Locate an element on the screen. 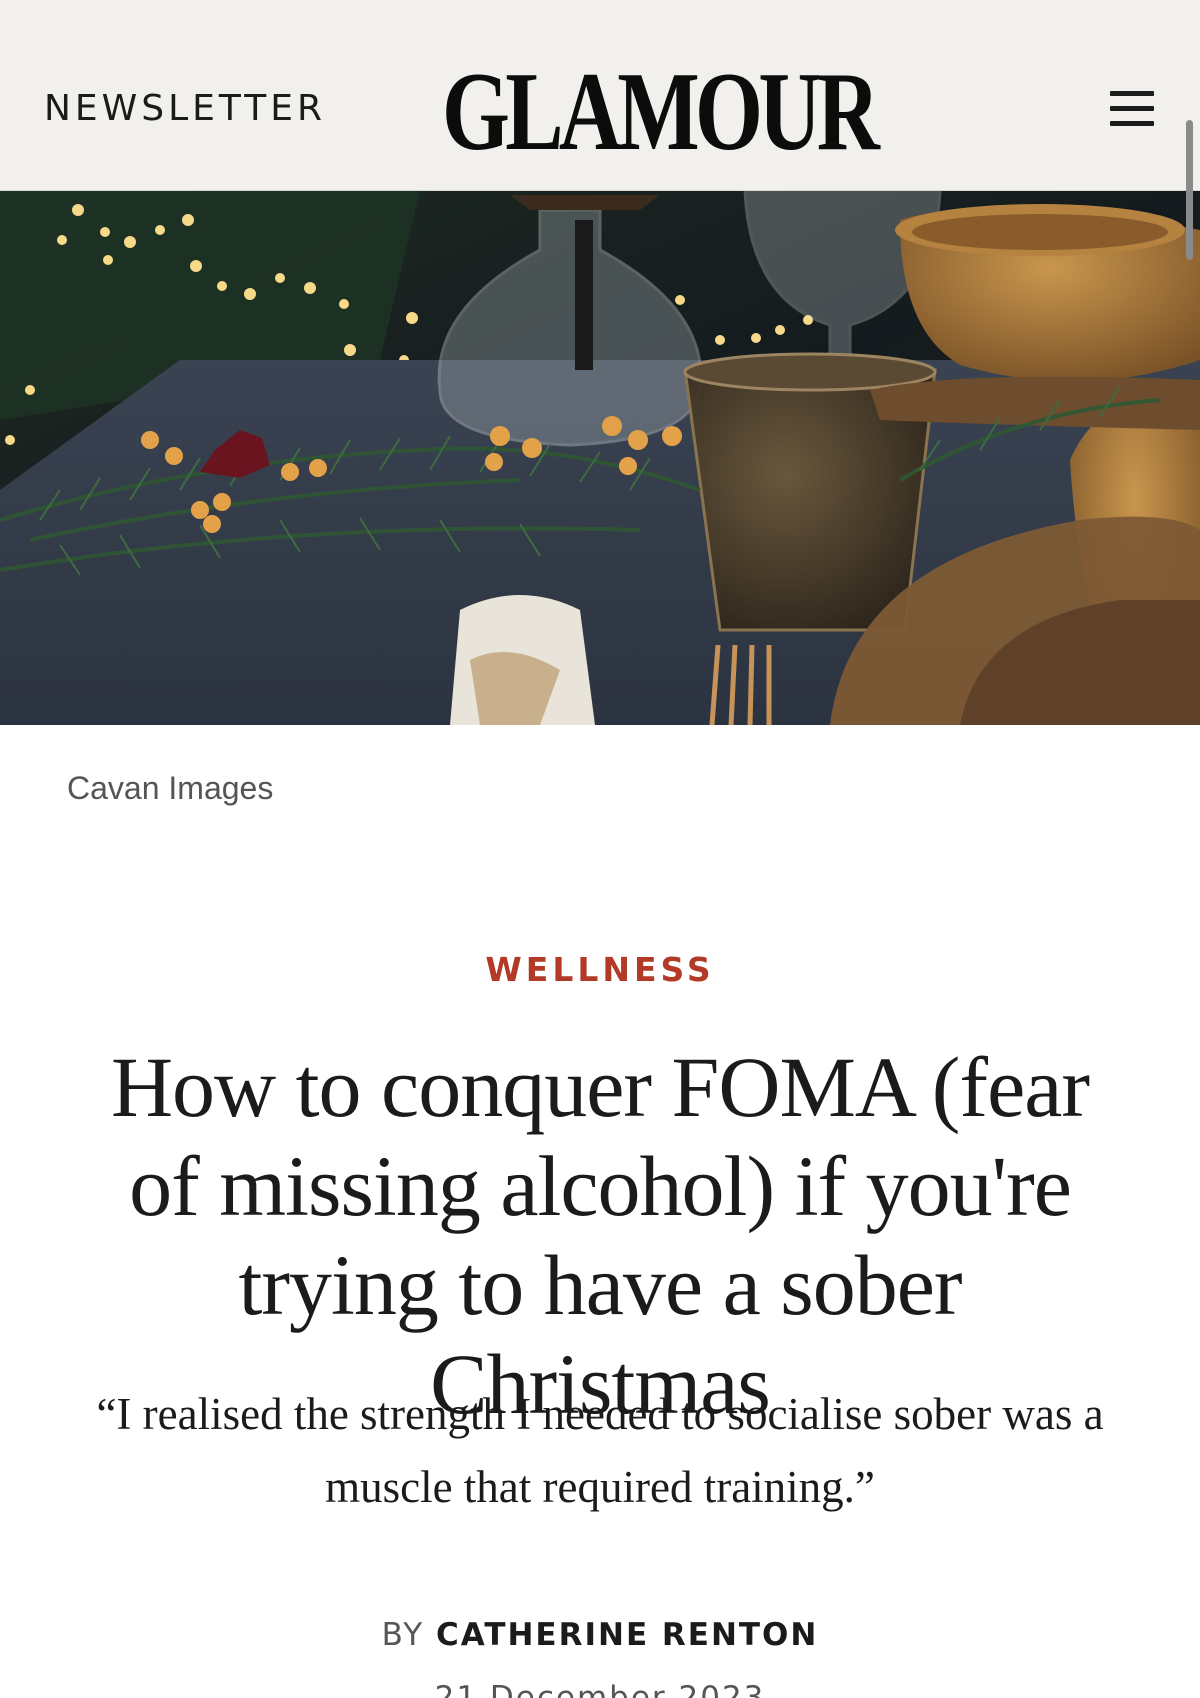 The height and width of the screenshot is (1698, 1200). category-label: WELLNESS is located at coordinates (600, 969).